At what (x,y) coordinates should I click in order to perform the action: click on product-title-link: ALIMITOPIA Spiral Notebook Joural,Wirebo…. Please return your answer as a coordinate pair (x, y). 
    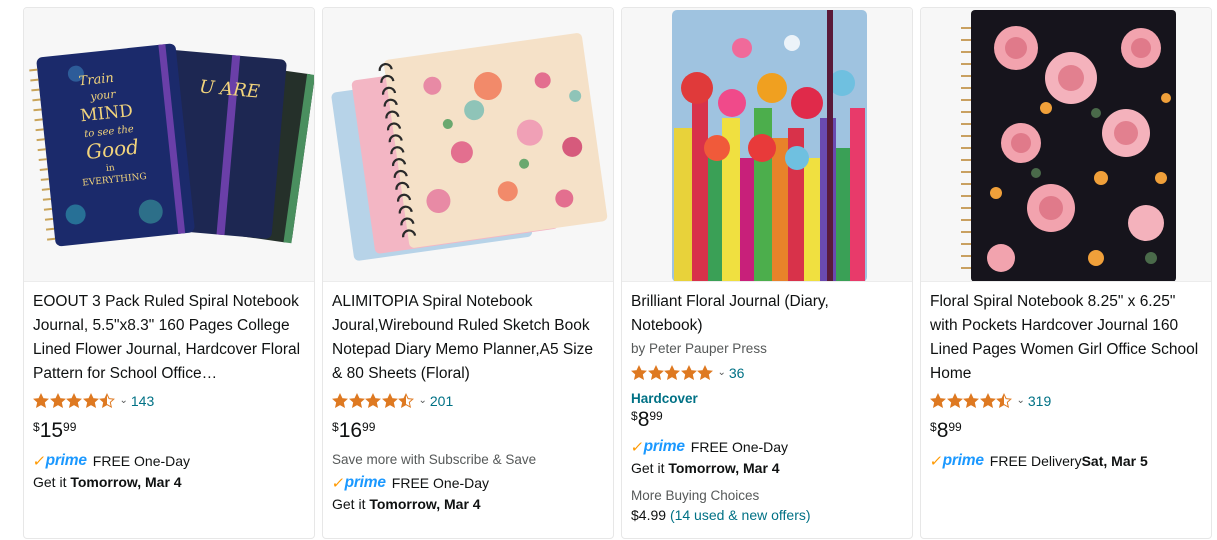
    Looking at the image, I should click on (468, 338).